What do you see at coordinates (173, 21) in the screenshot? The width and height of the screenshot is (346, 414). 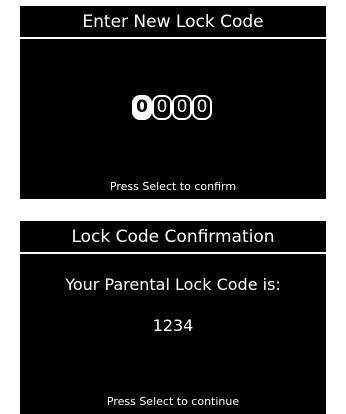 I see `screen-title: Enter New Lock Code` at bounding box center [173, 21].